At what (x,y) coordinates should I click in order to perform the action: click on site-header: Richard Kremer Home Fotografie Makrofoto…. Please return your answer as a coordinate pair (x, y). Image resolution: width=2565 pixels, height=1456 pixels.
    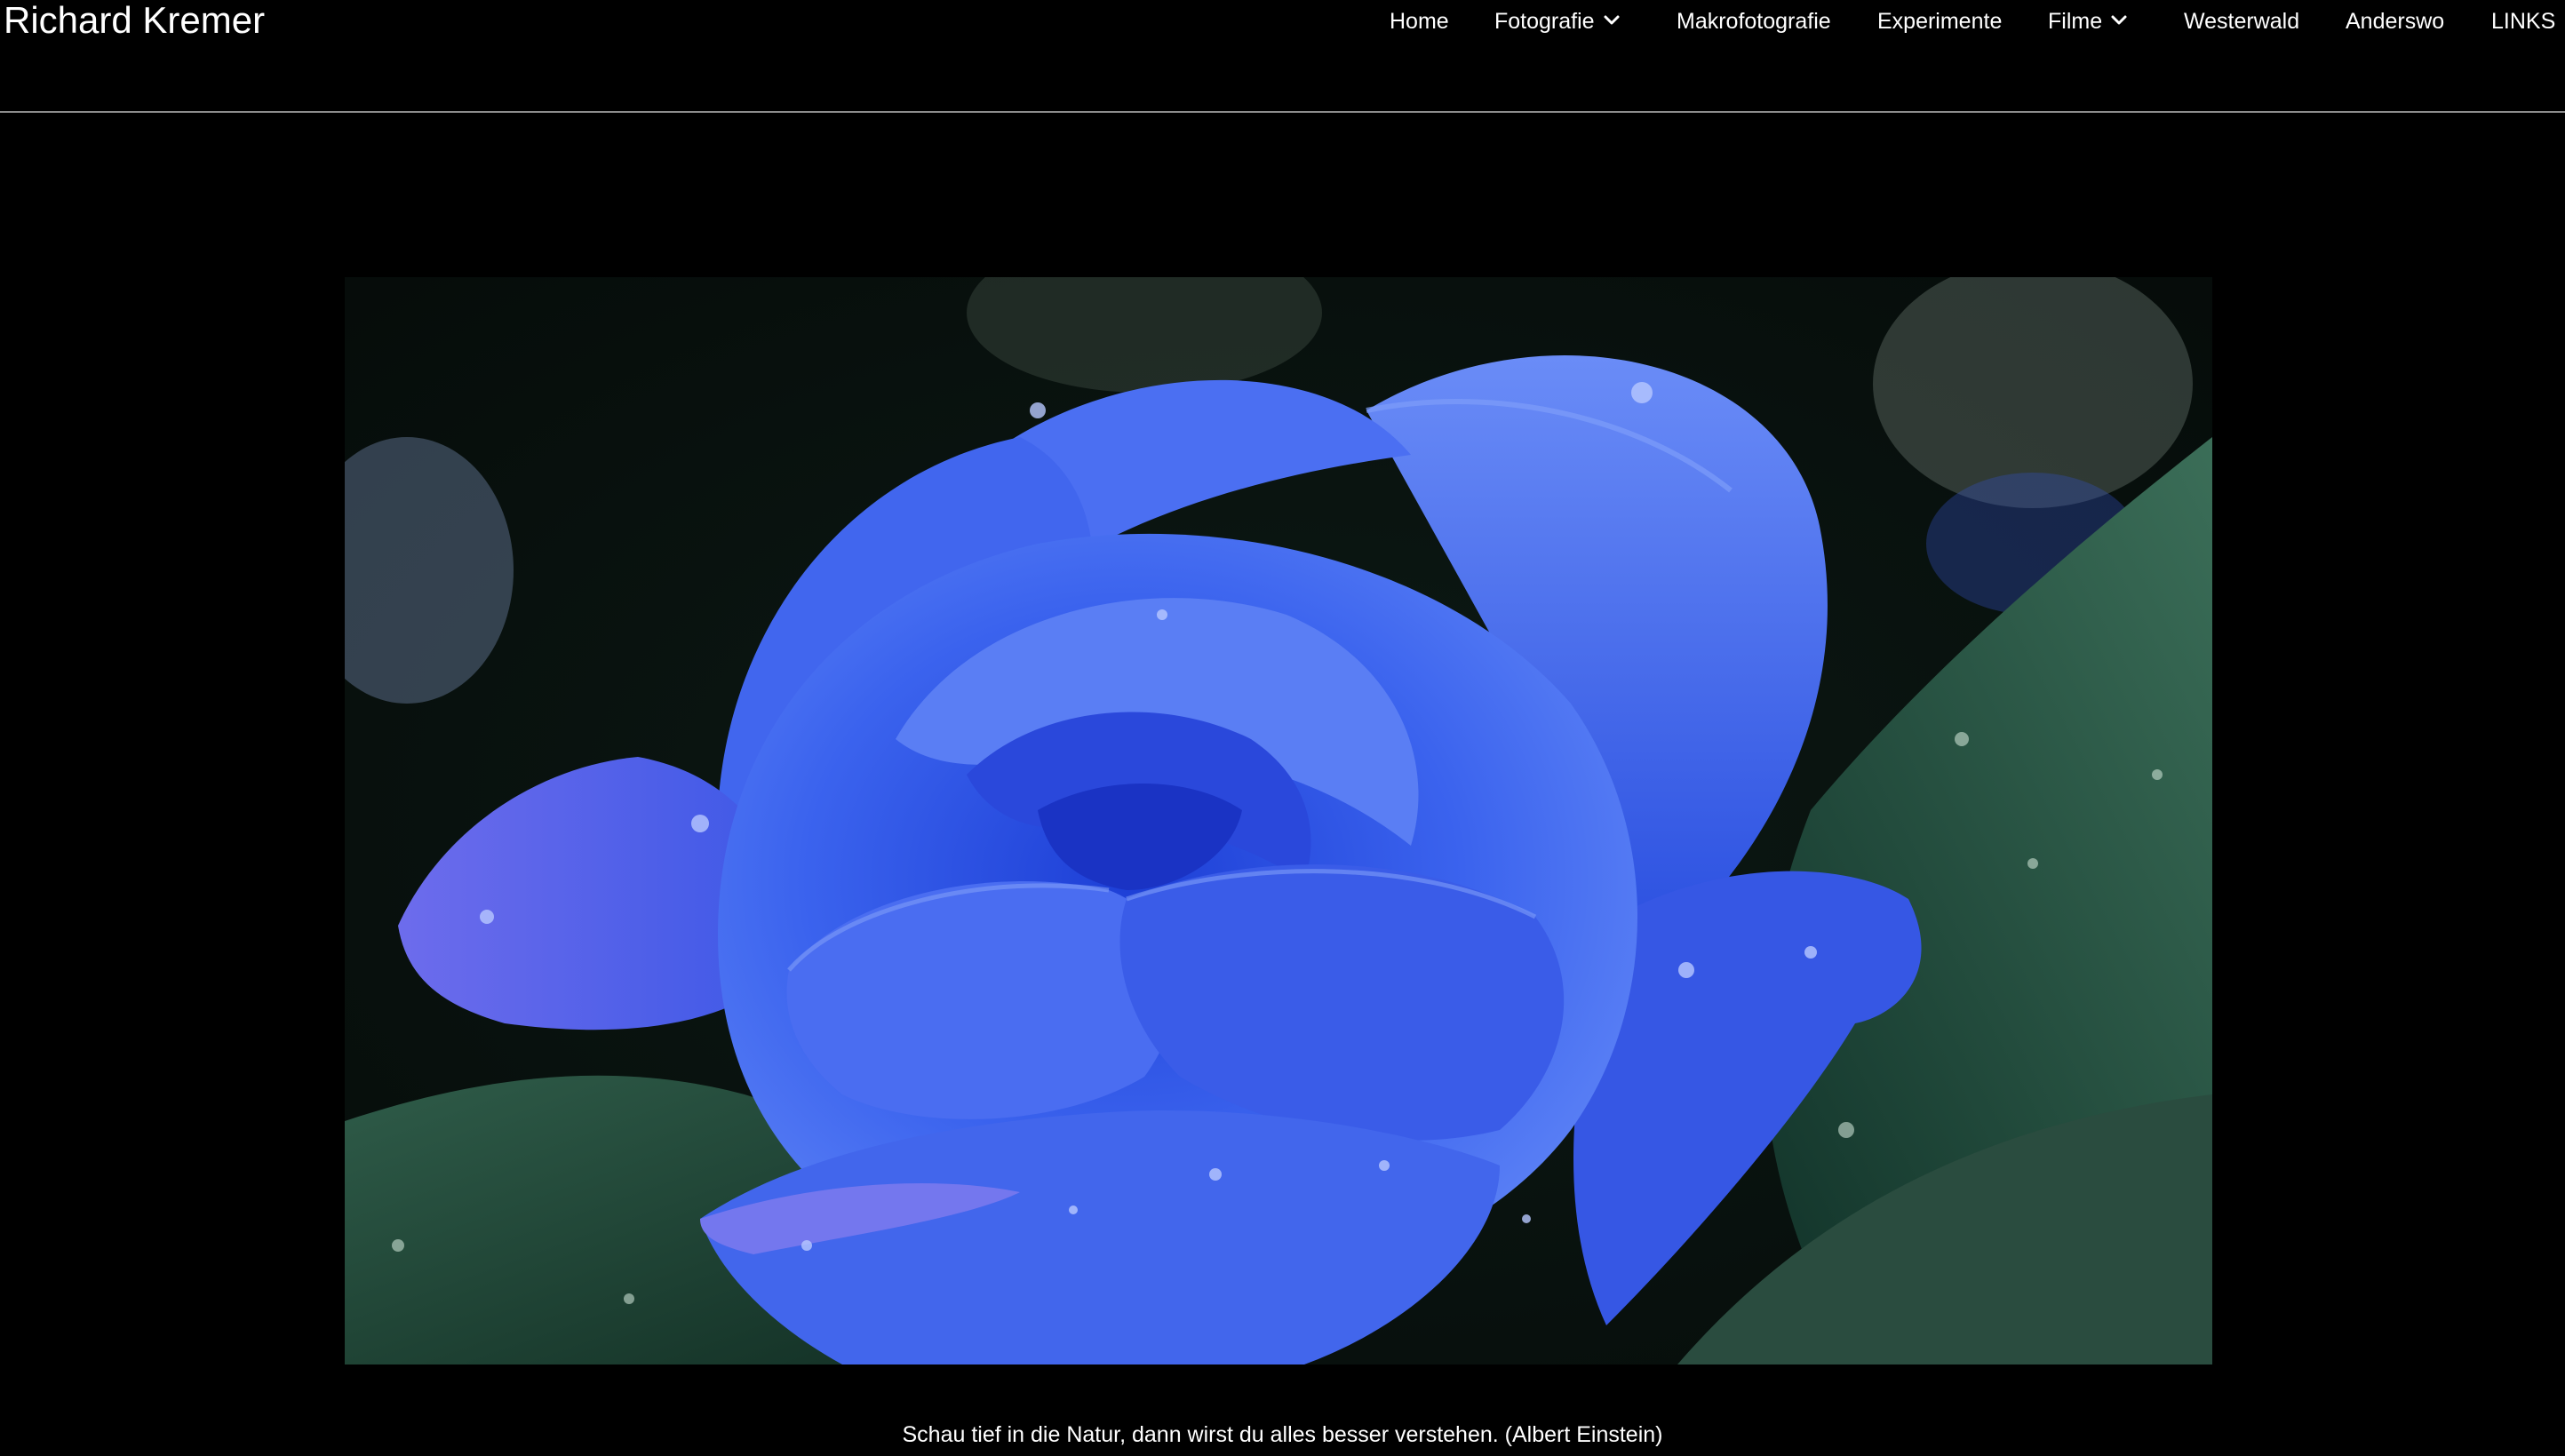
    Looking at the image, I should click on (1282, 56).